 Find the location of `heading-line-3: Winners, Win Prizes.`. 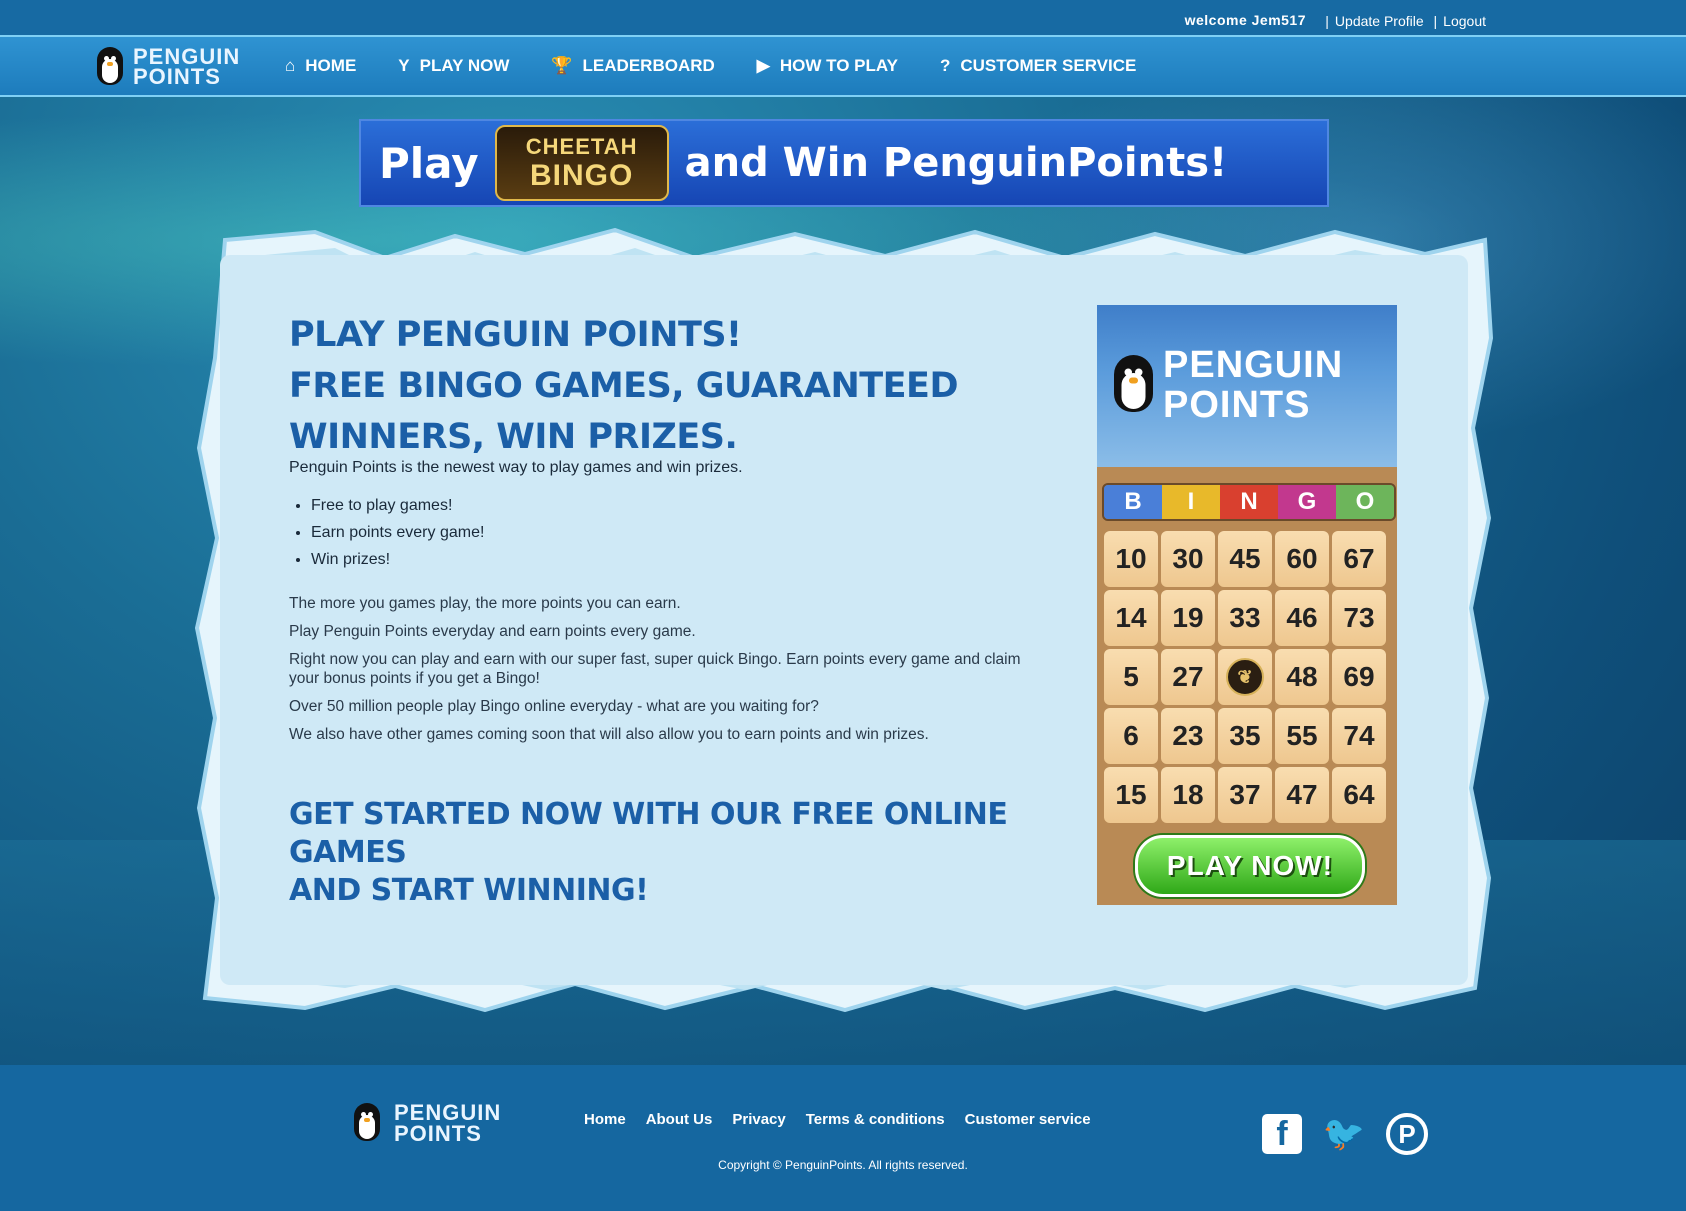

heading-line-3: Winners, Win Prizes. is located at coordinates (513, 437).